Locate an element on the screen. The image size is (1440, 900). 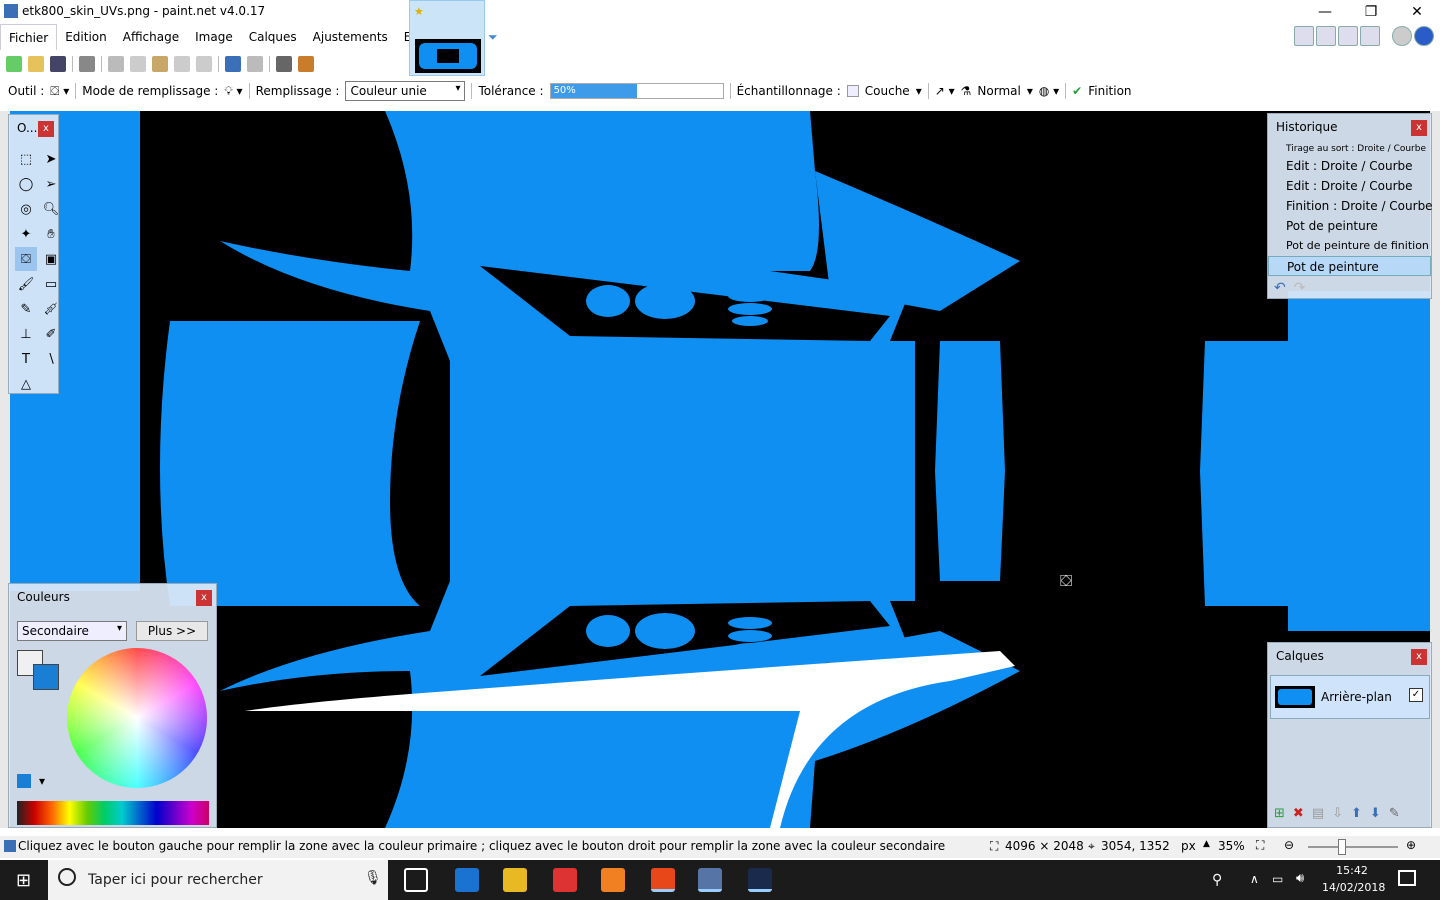
paint-bucket-icon: ⛋ ▾ is located at coordinates (59, 91).